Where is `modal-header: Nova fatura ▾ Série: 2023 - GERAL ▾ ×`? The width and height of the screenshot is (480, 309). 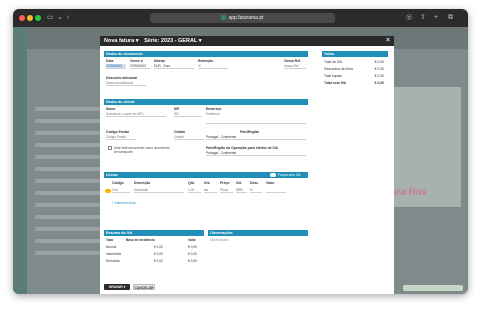
modal-header: Nova fatura ▾ Série: 2023 - GERAL ▾ × is located at coordinates (247, 41).